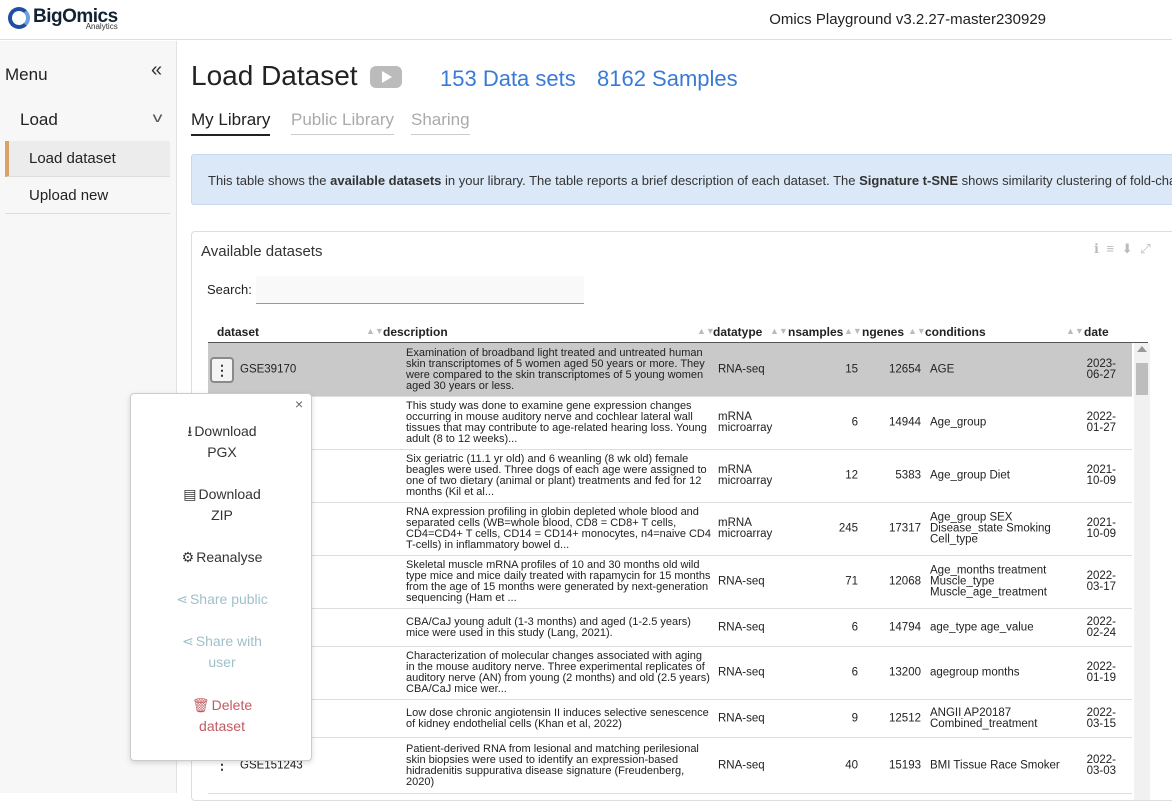  Describe the element at coordinates (1101, 678) in the screenshot. I see `cell-date-md: 01-19` at that location.